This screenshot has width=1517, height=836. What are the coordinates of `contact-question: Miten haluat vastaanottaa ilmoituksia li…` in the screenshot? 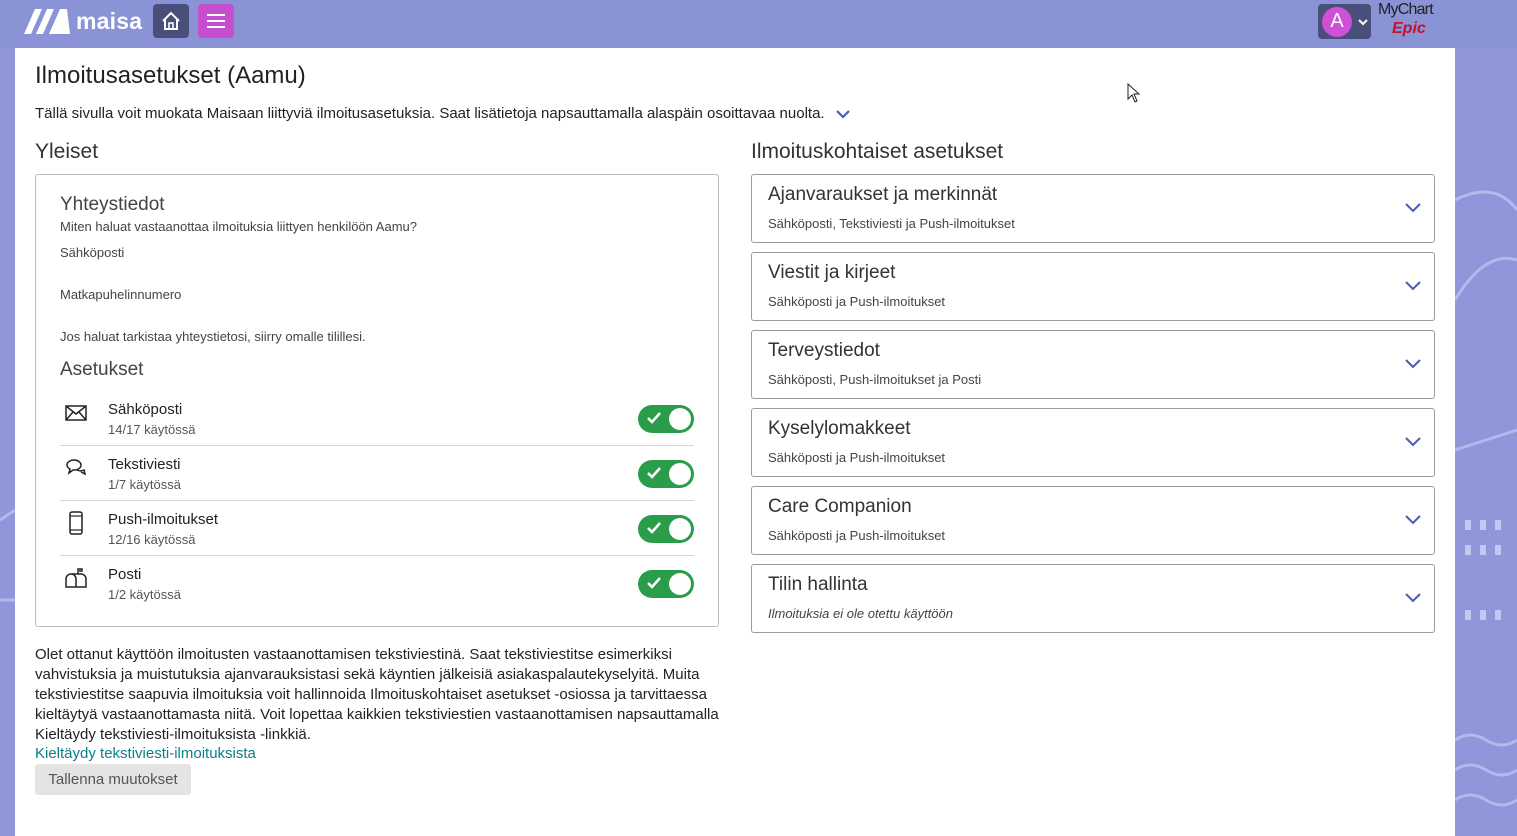 It's located at (238, 226).